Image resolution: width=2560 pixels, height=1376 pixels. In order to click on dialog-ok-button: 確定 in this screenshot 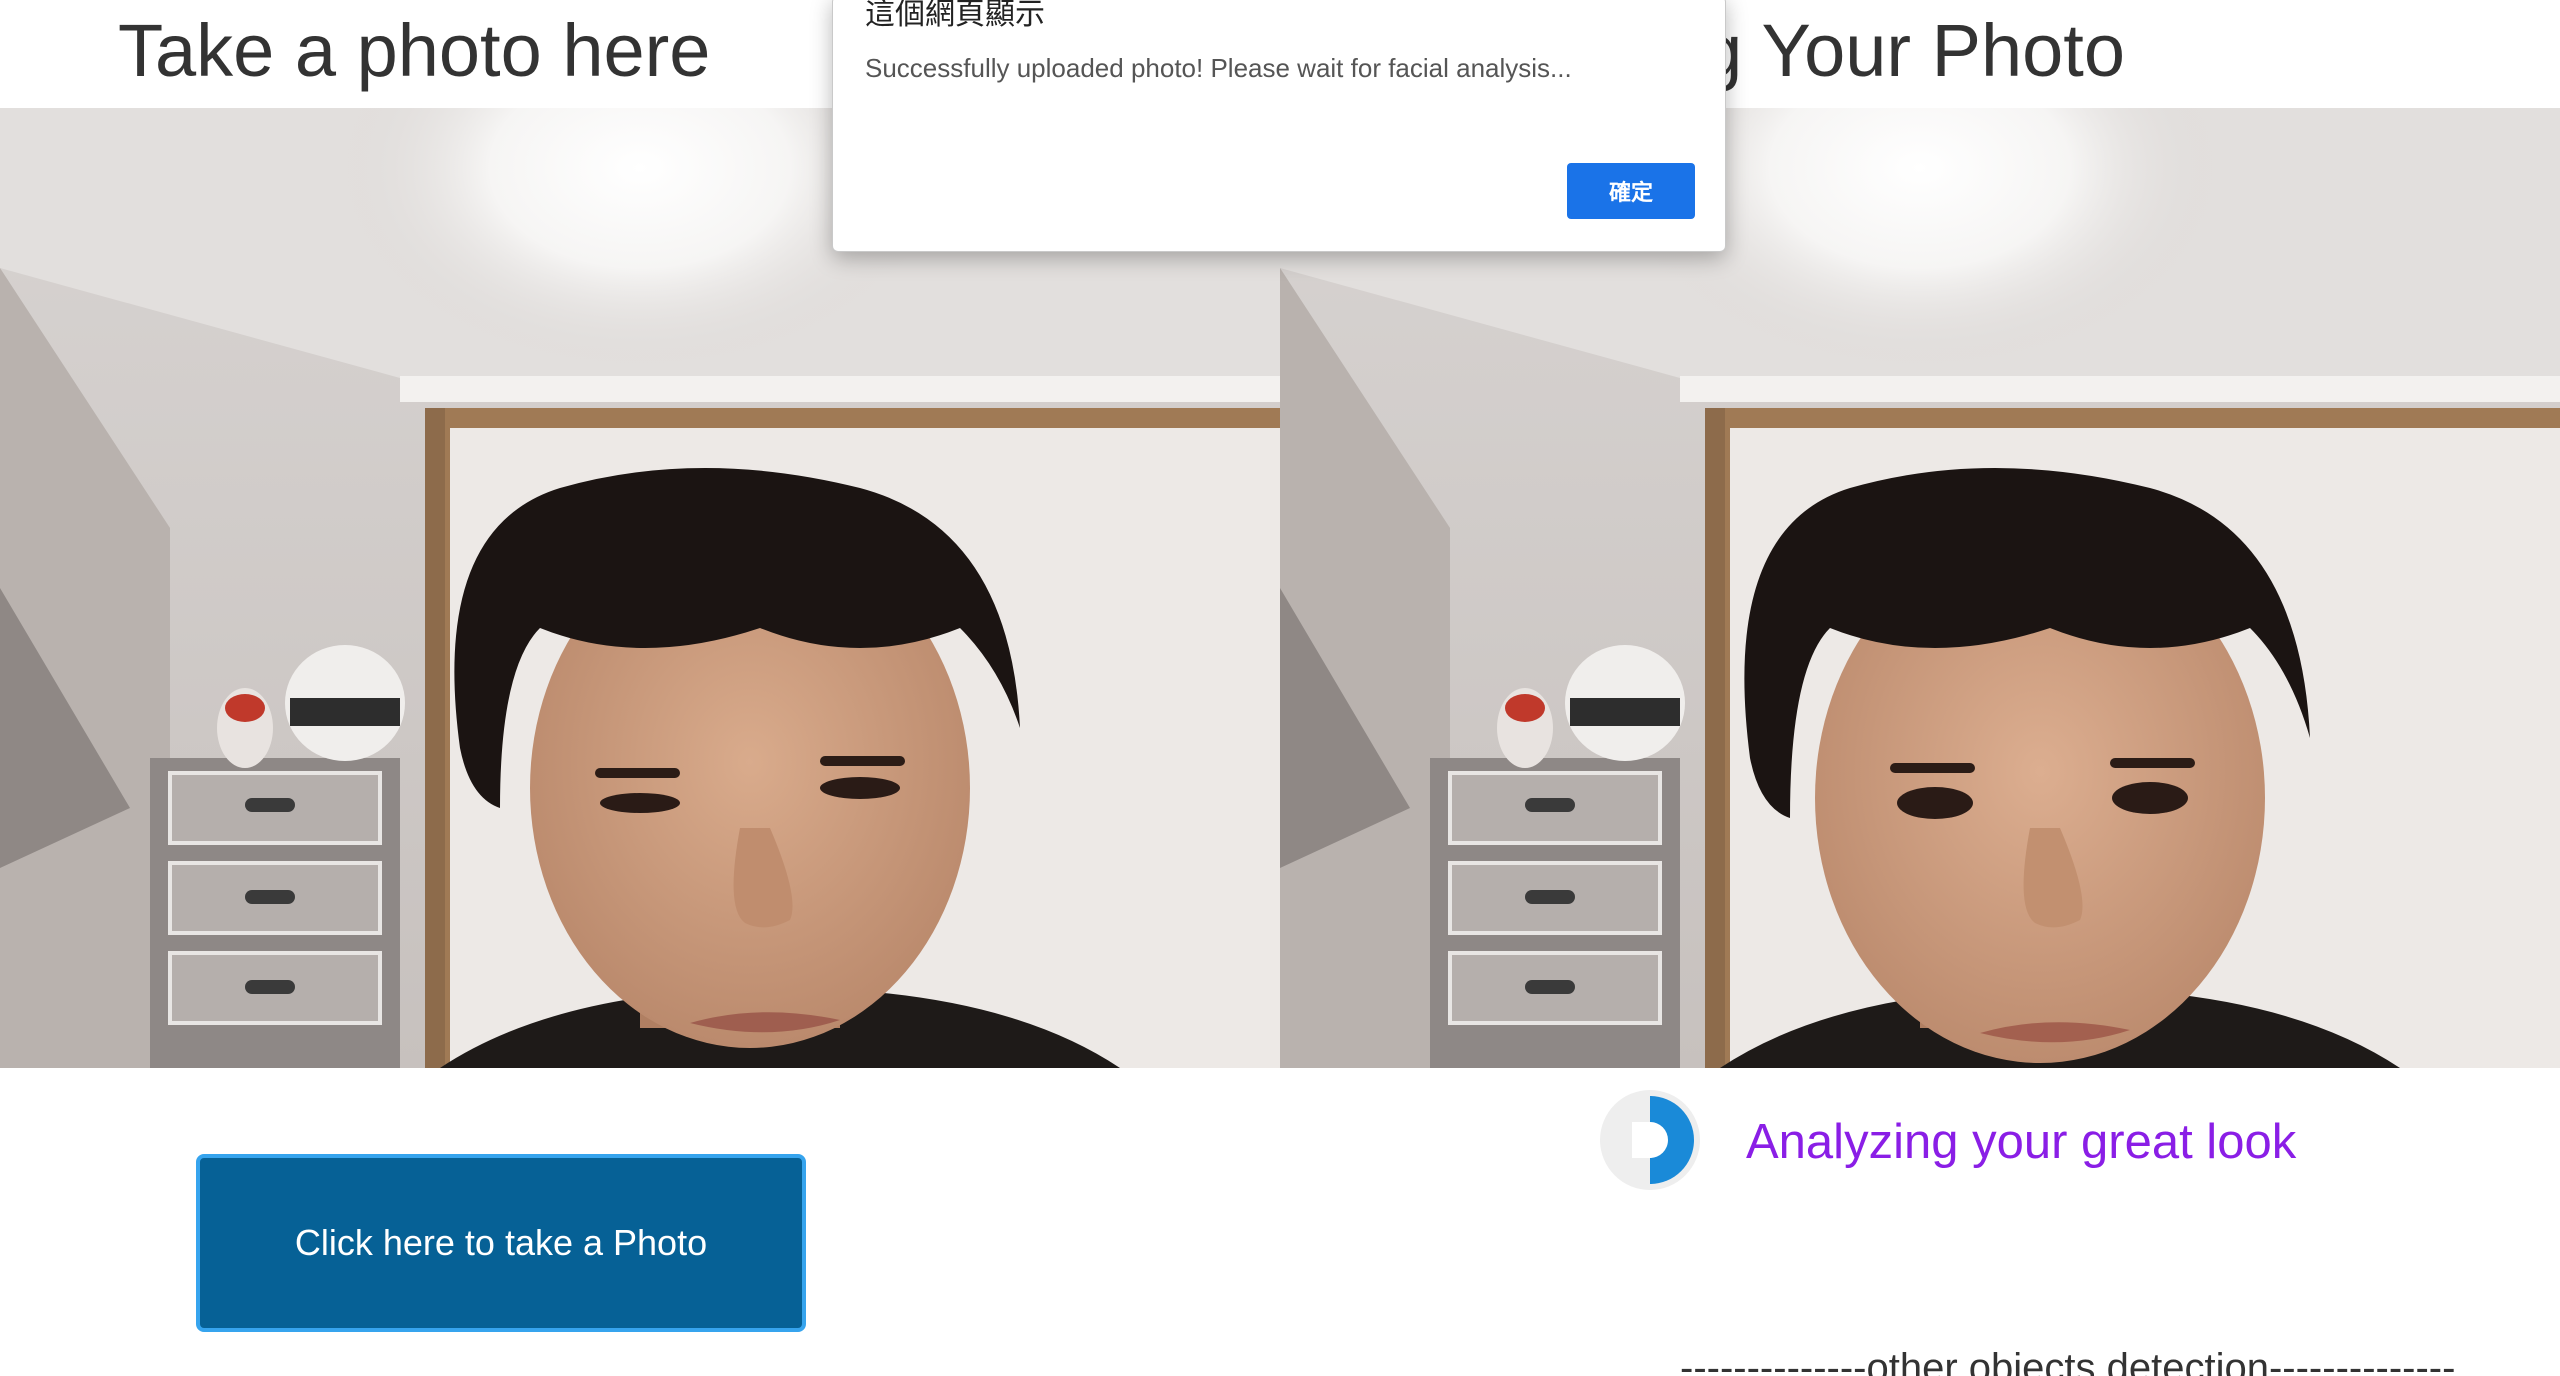, I will do `click(1631, 191)`.